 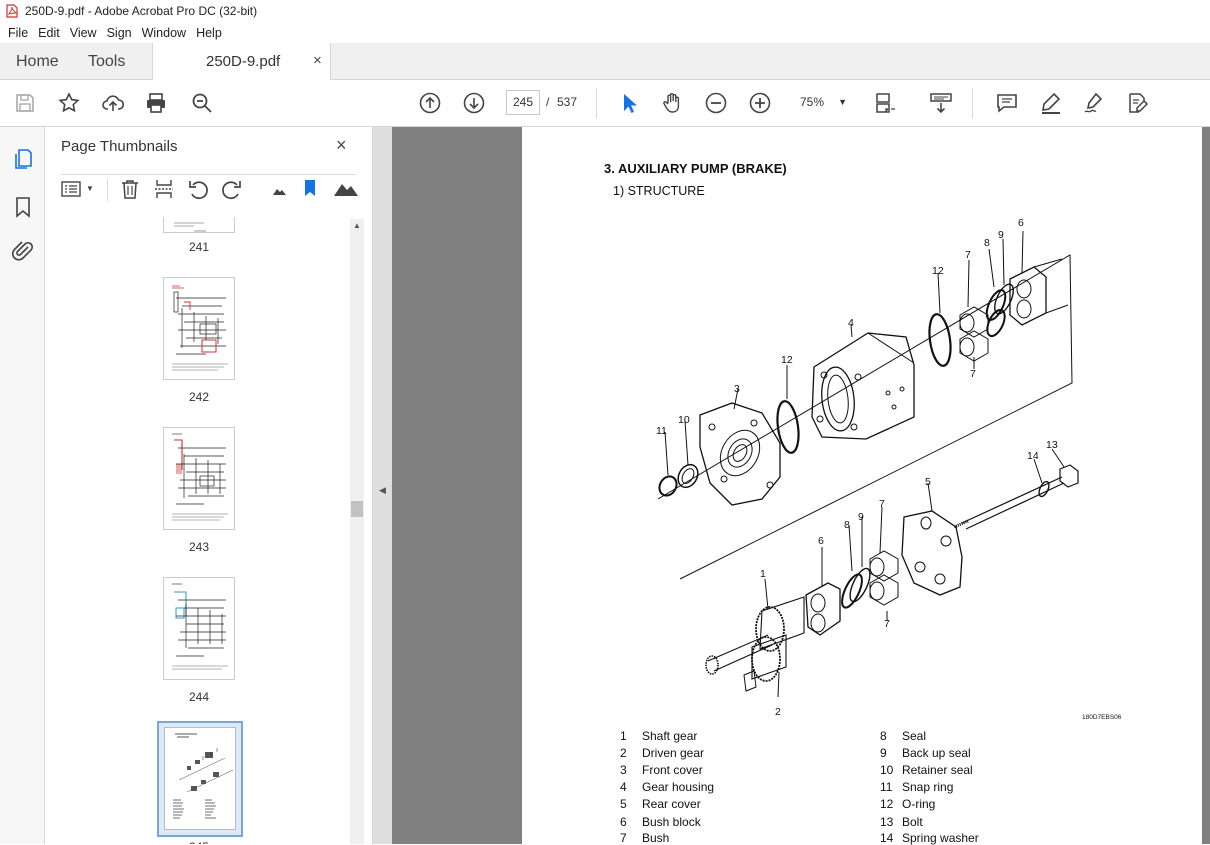 I want to click on delete-page-icon, so click(x=130, y=189).